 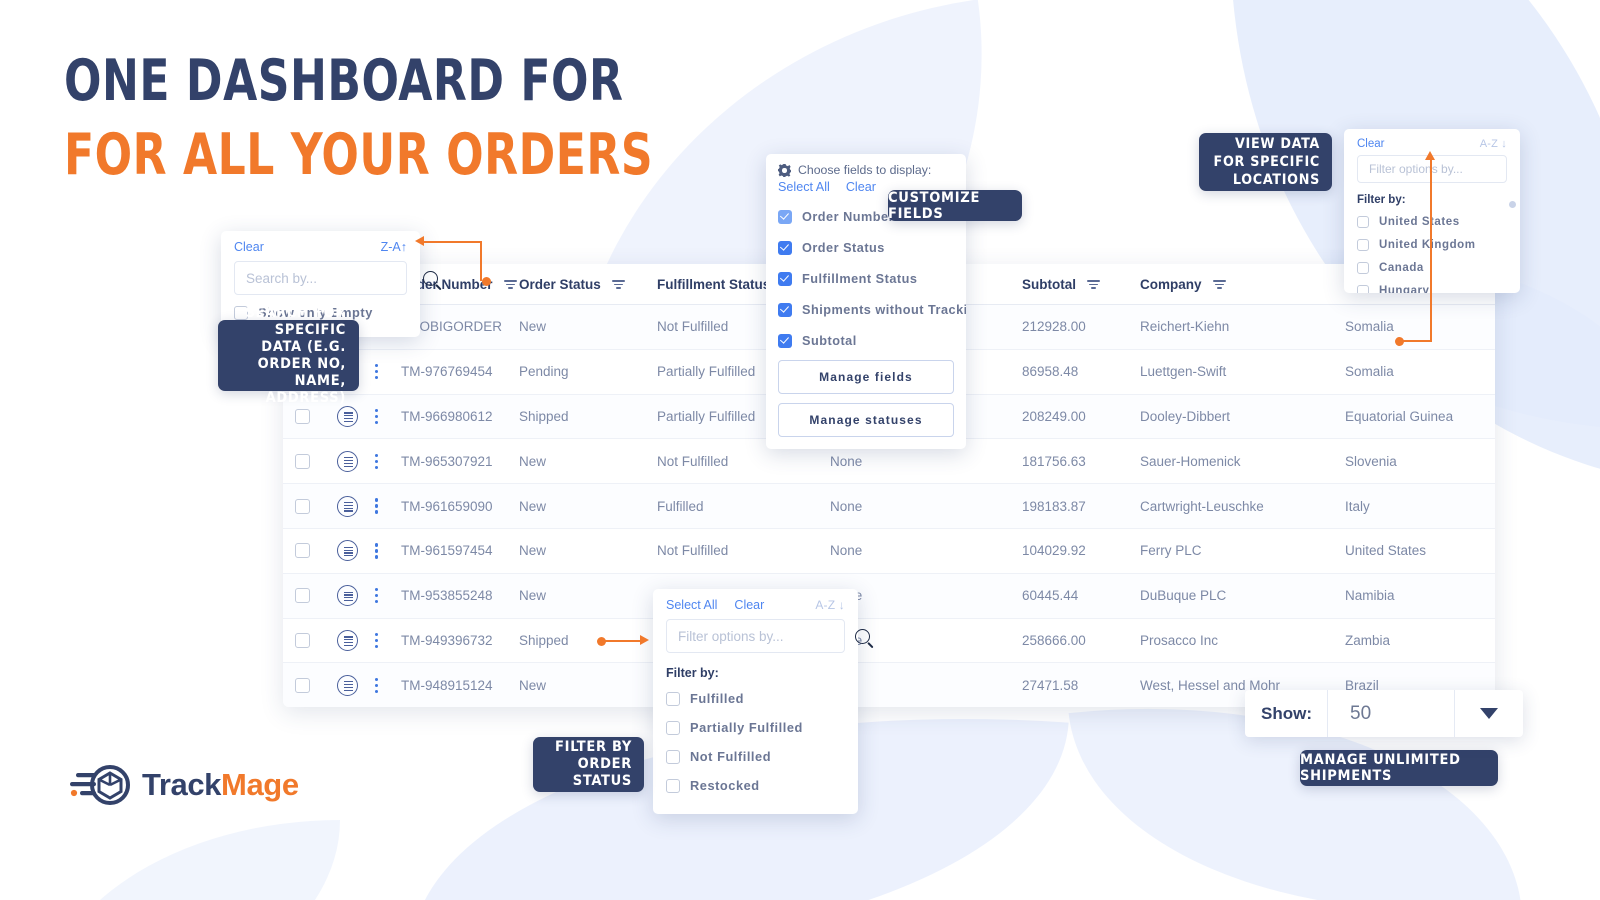 I want to click on filter-option: Fulfilled, so click(x=755, y=698).